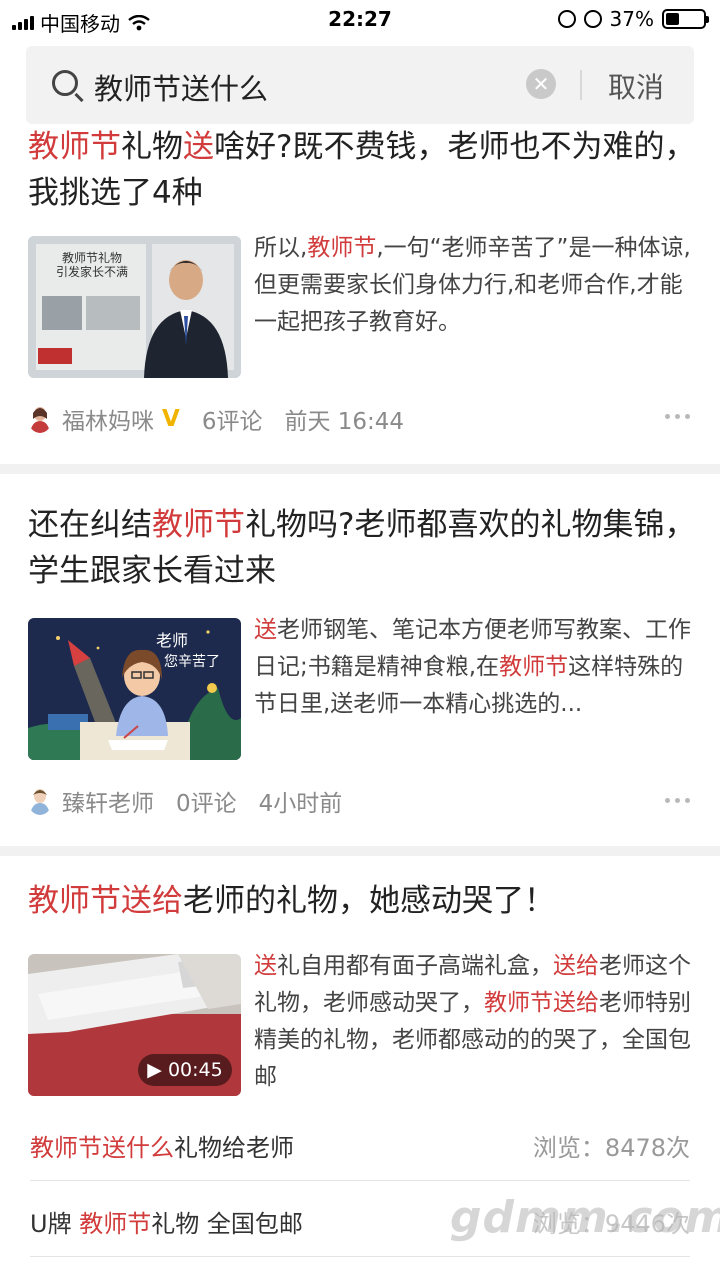 This screenshot has width=720, height=1280. Describe the element at coordinates (152, 147) in the screenshot. I see `text-segment: 礼物` at that location.